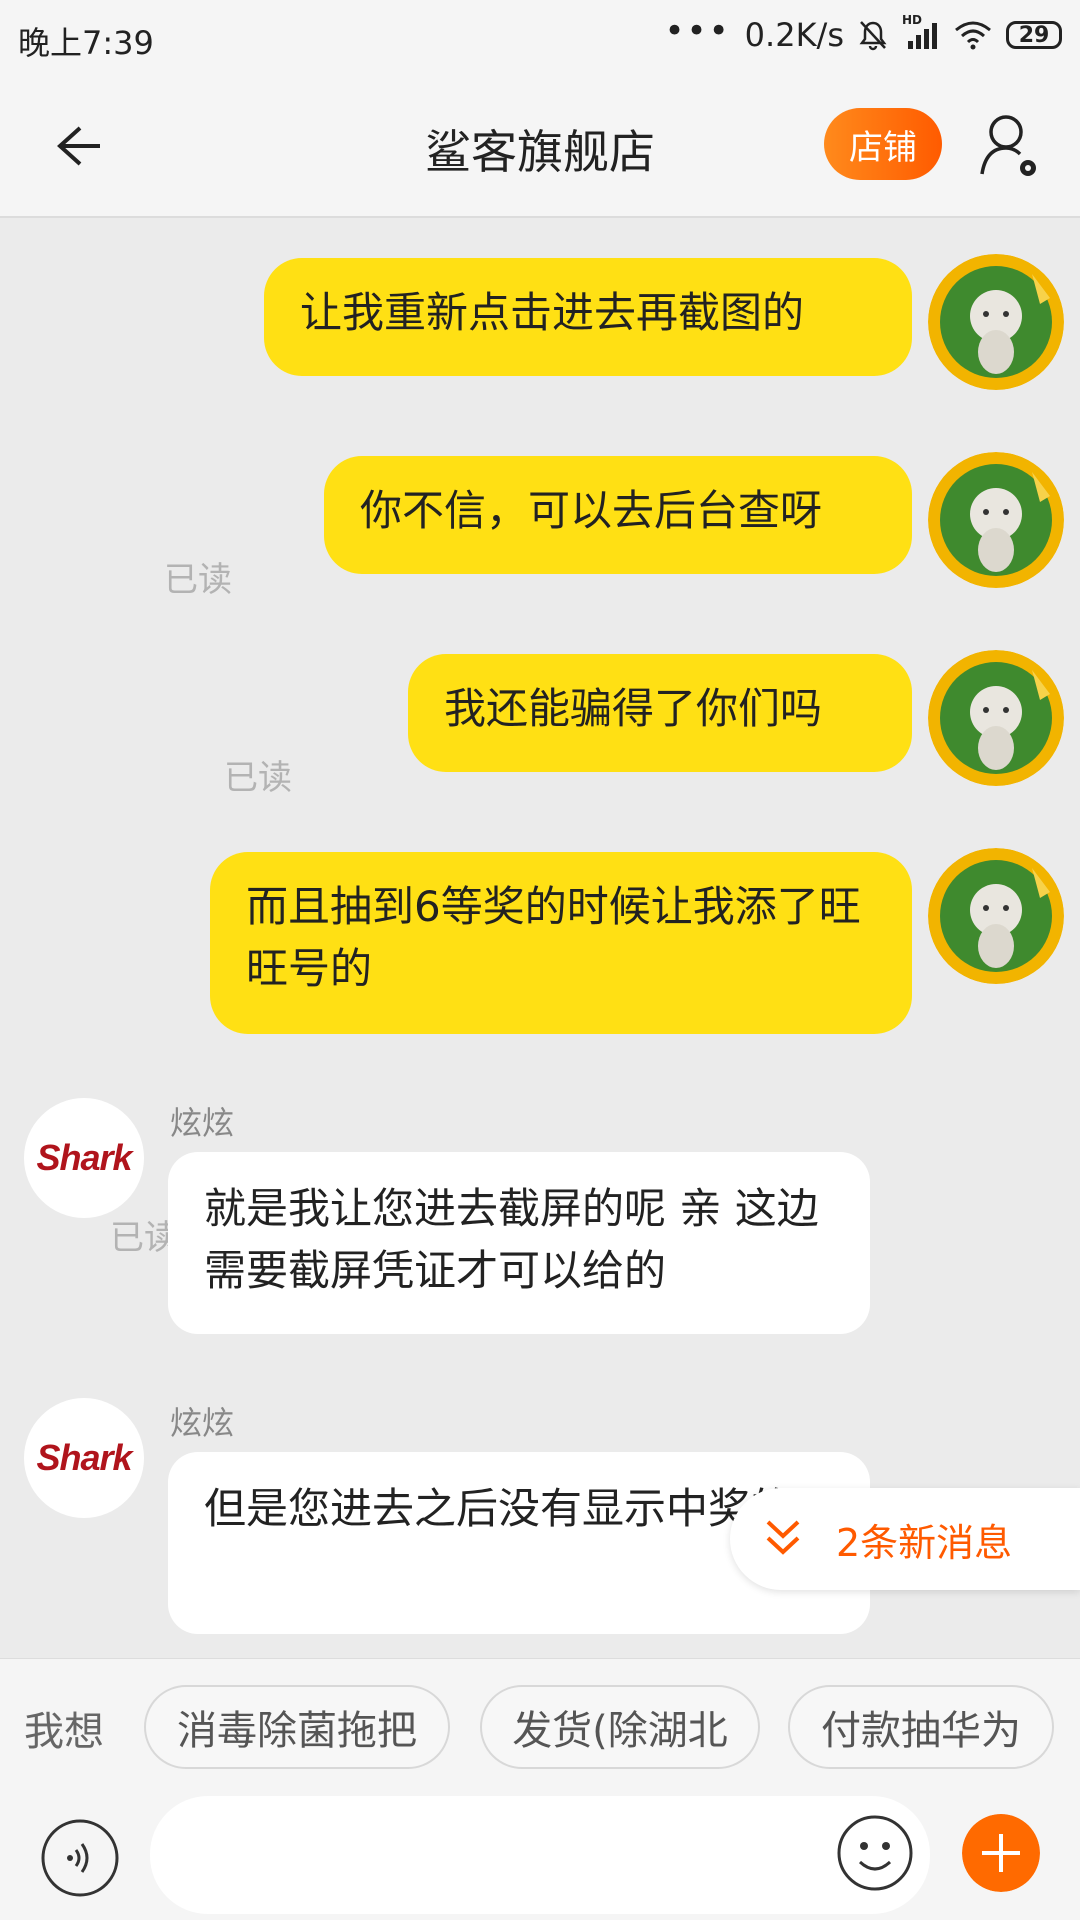 The image size is (1080, 1920). I want to click on chat-header: 鲨客旗舰店 店铺, so click(540, 146).